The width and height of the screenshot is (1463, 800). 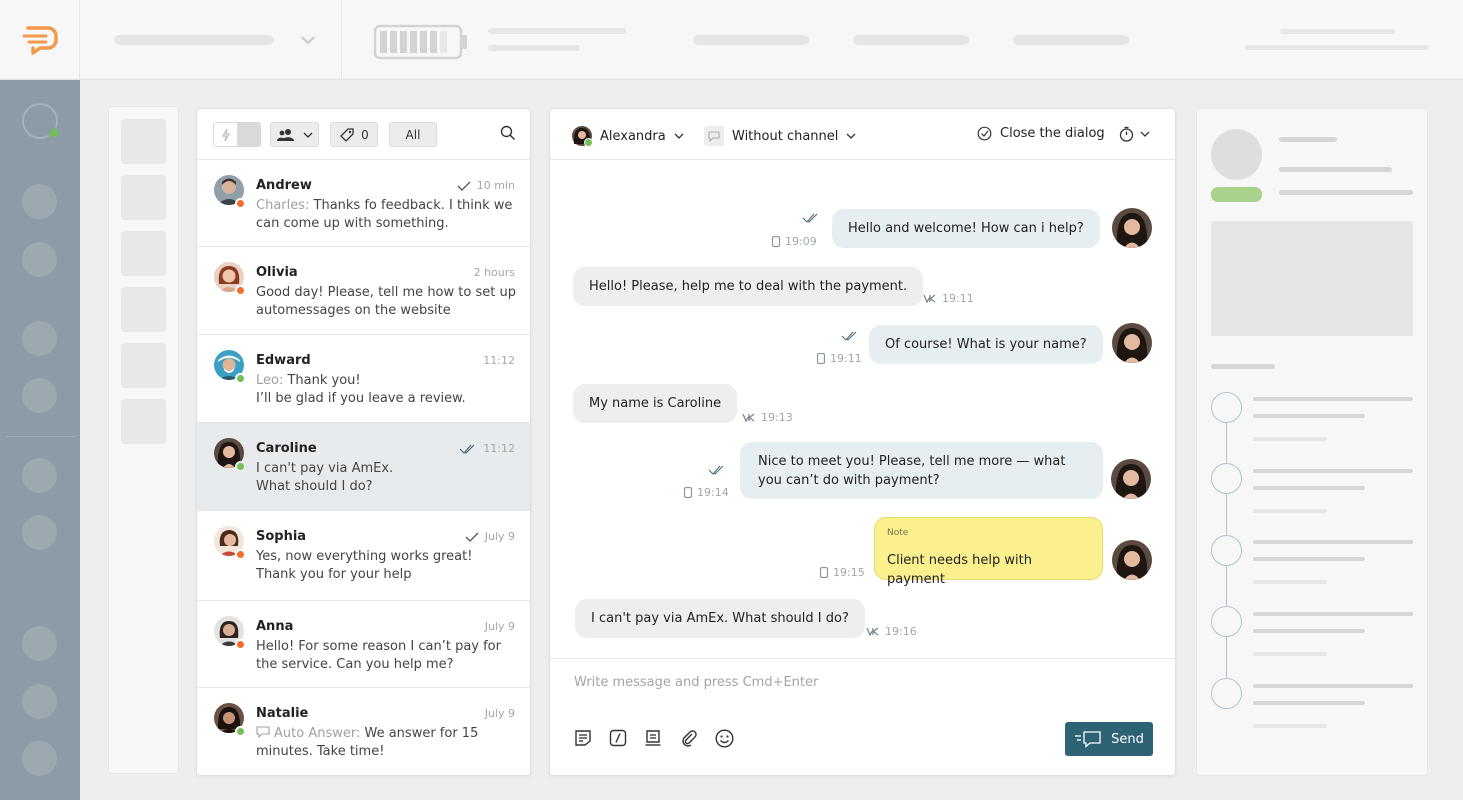 I want to click on channel-name: Without channel, so click(x=785, y=136).